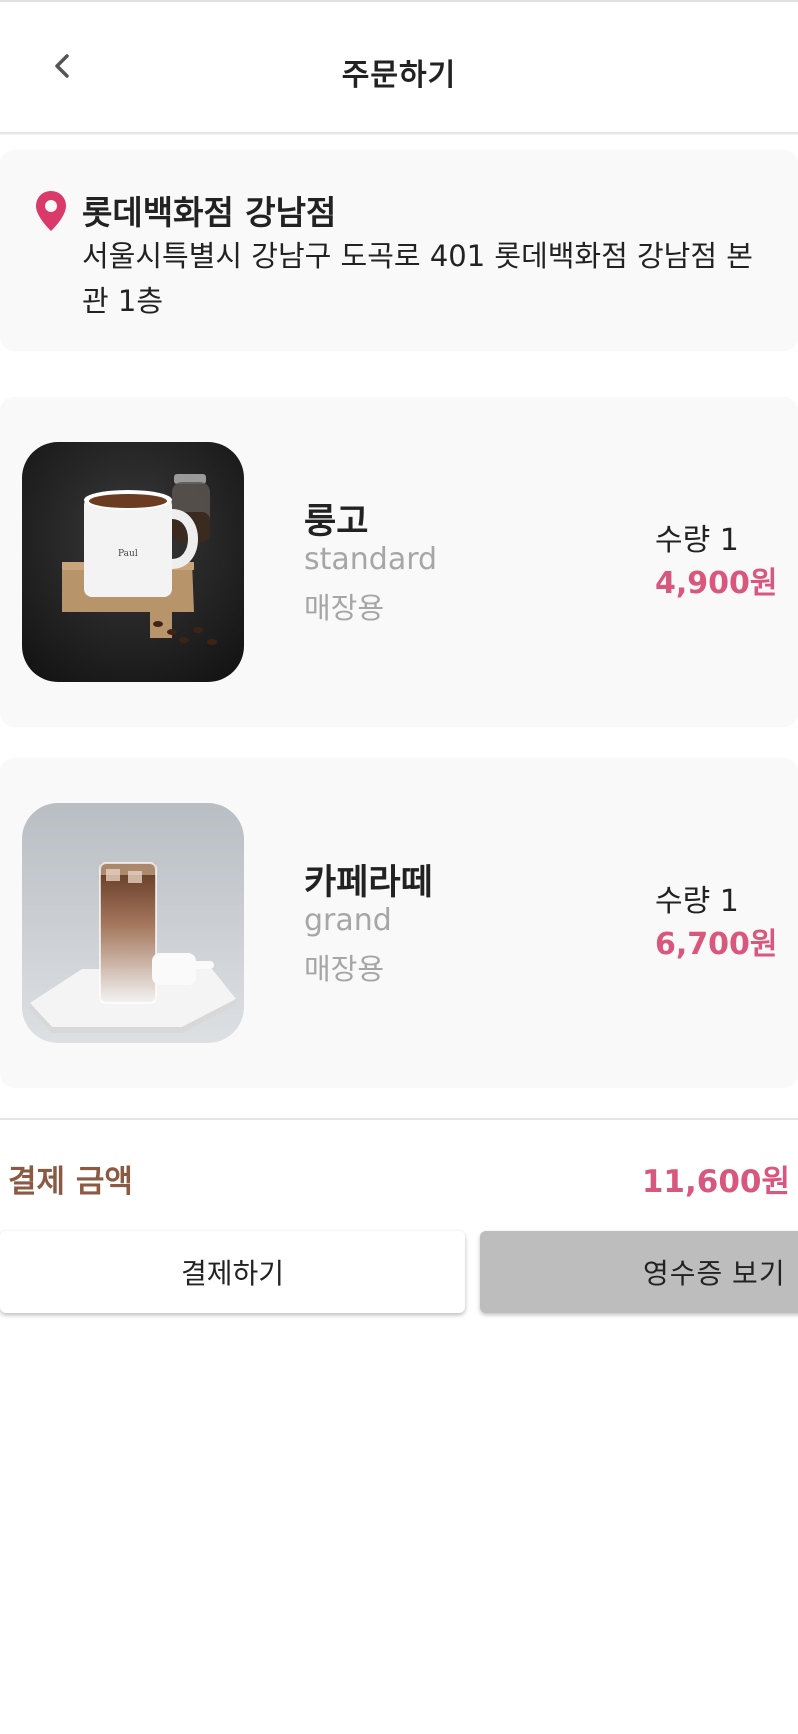 The image size is (798, 1734). Describe the element at coordinates (336, 522) in the screenshot. I see `item-name: 룽고` at that location.